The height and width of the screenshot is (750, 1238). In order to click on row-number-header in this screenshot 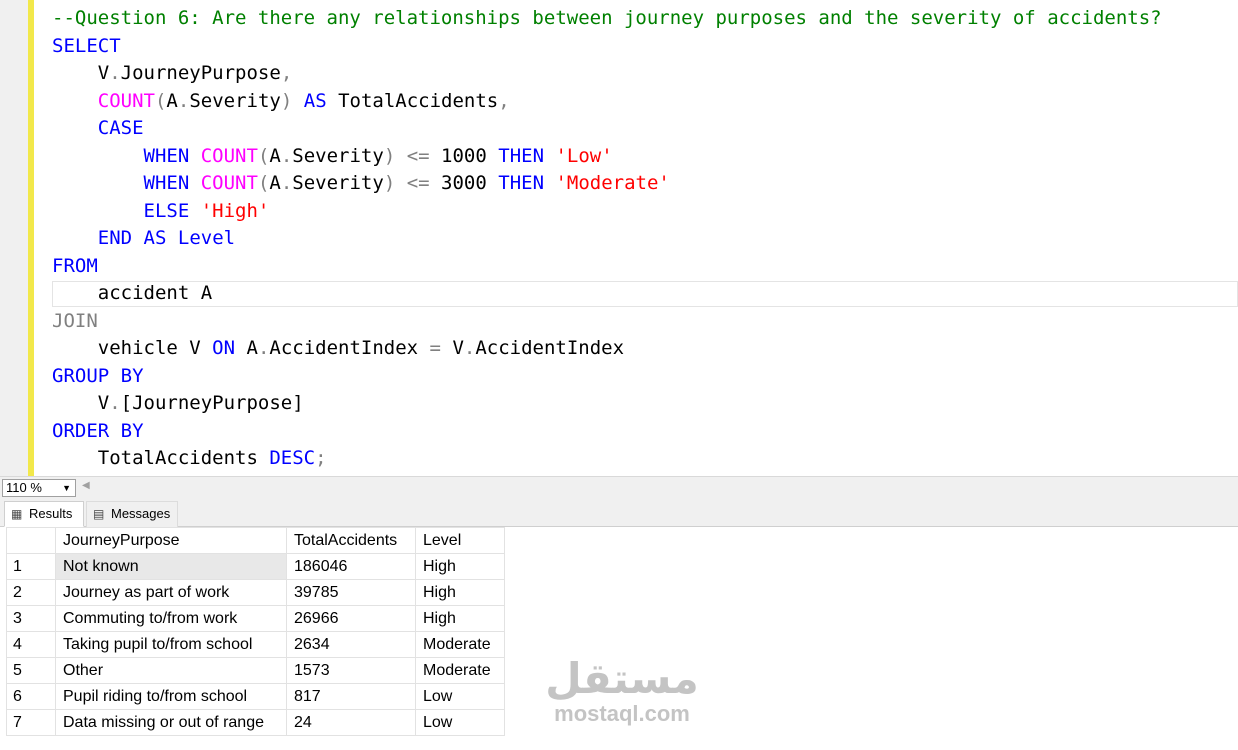, I will do `click(31, 540)`.